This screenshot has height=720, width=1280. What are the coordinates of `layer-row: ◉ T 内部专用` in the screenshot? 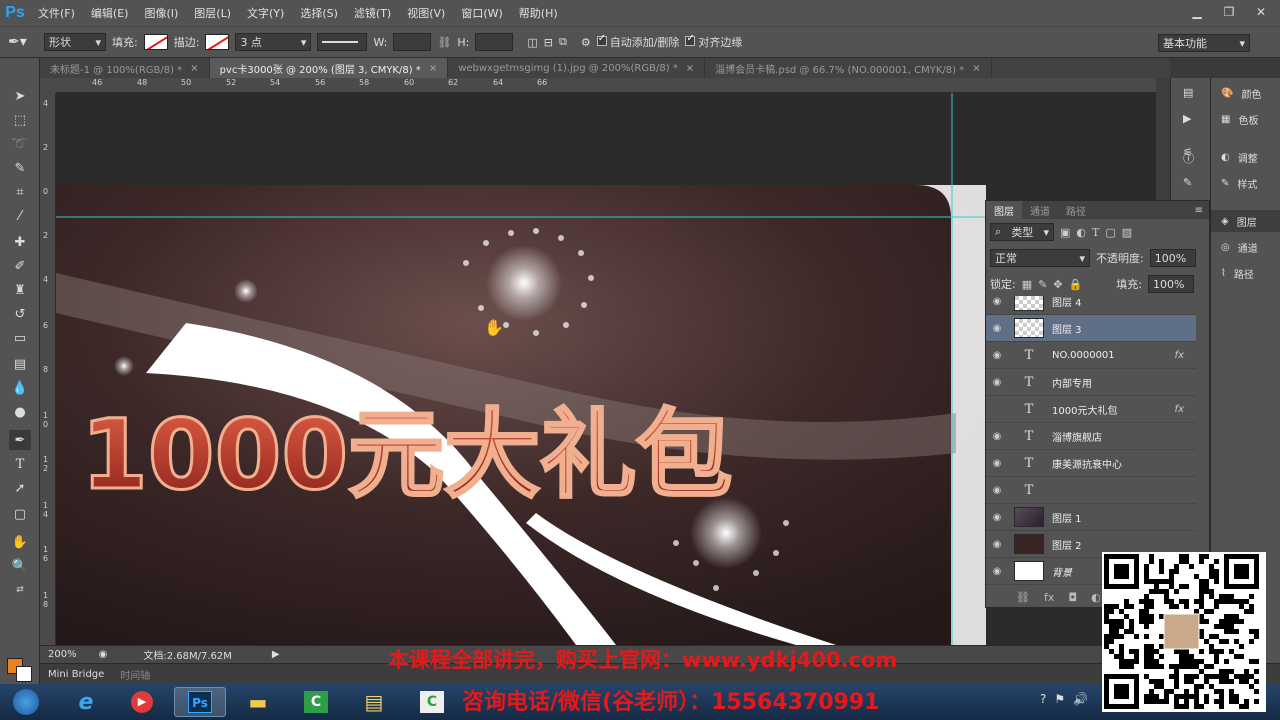 It's located at (1091, 382).